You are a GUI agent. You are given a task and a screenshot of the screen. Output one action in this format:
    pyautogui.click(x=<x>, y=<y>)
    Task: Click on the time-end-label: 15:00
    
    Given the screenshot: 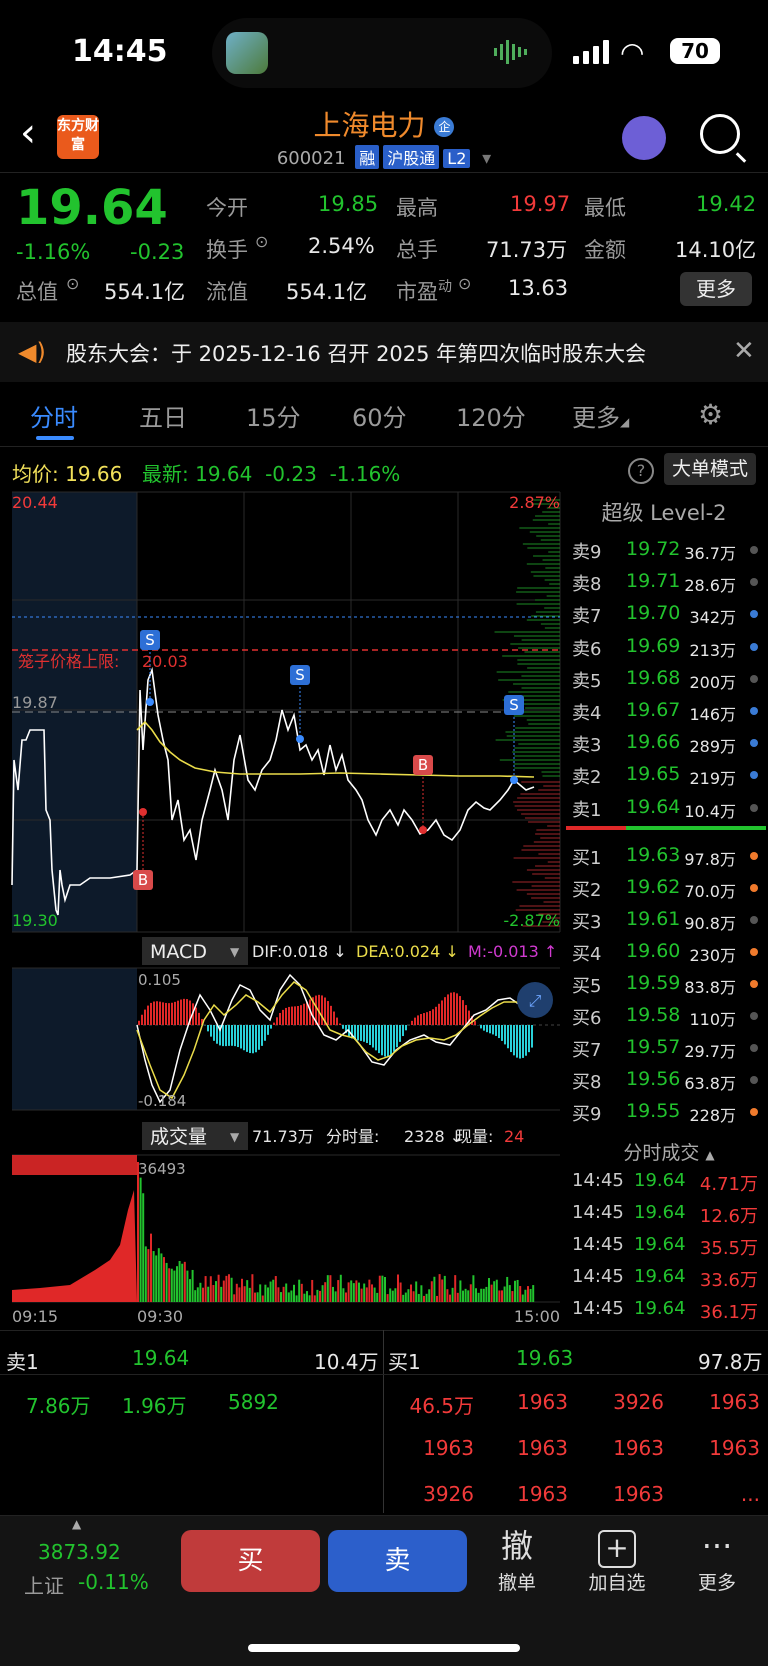 What is the action you would take?
    pyautogui.click(x=537, y=1316)
    